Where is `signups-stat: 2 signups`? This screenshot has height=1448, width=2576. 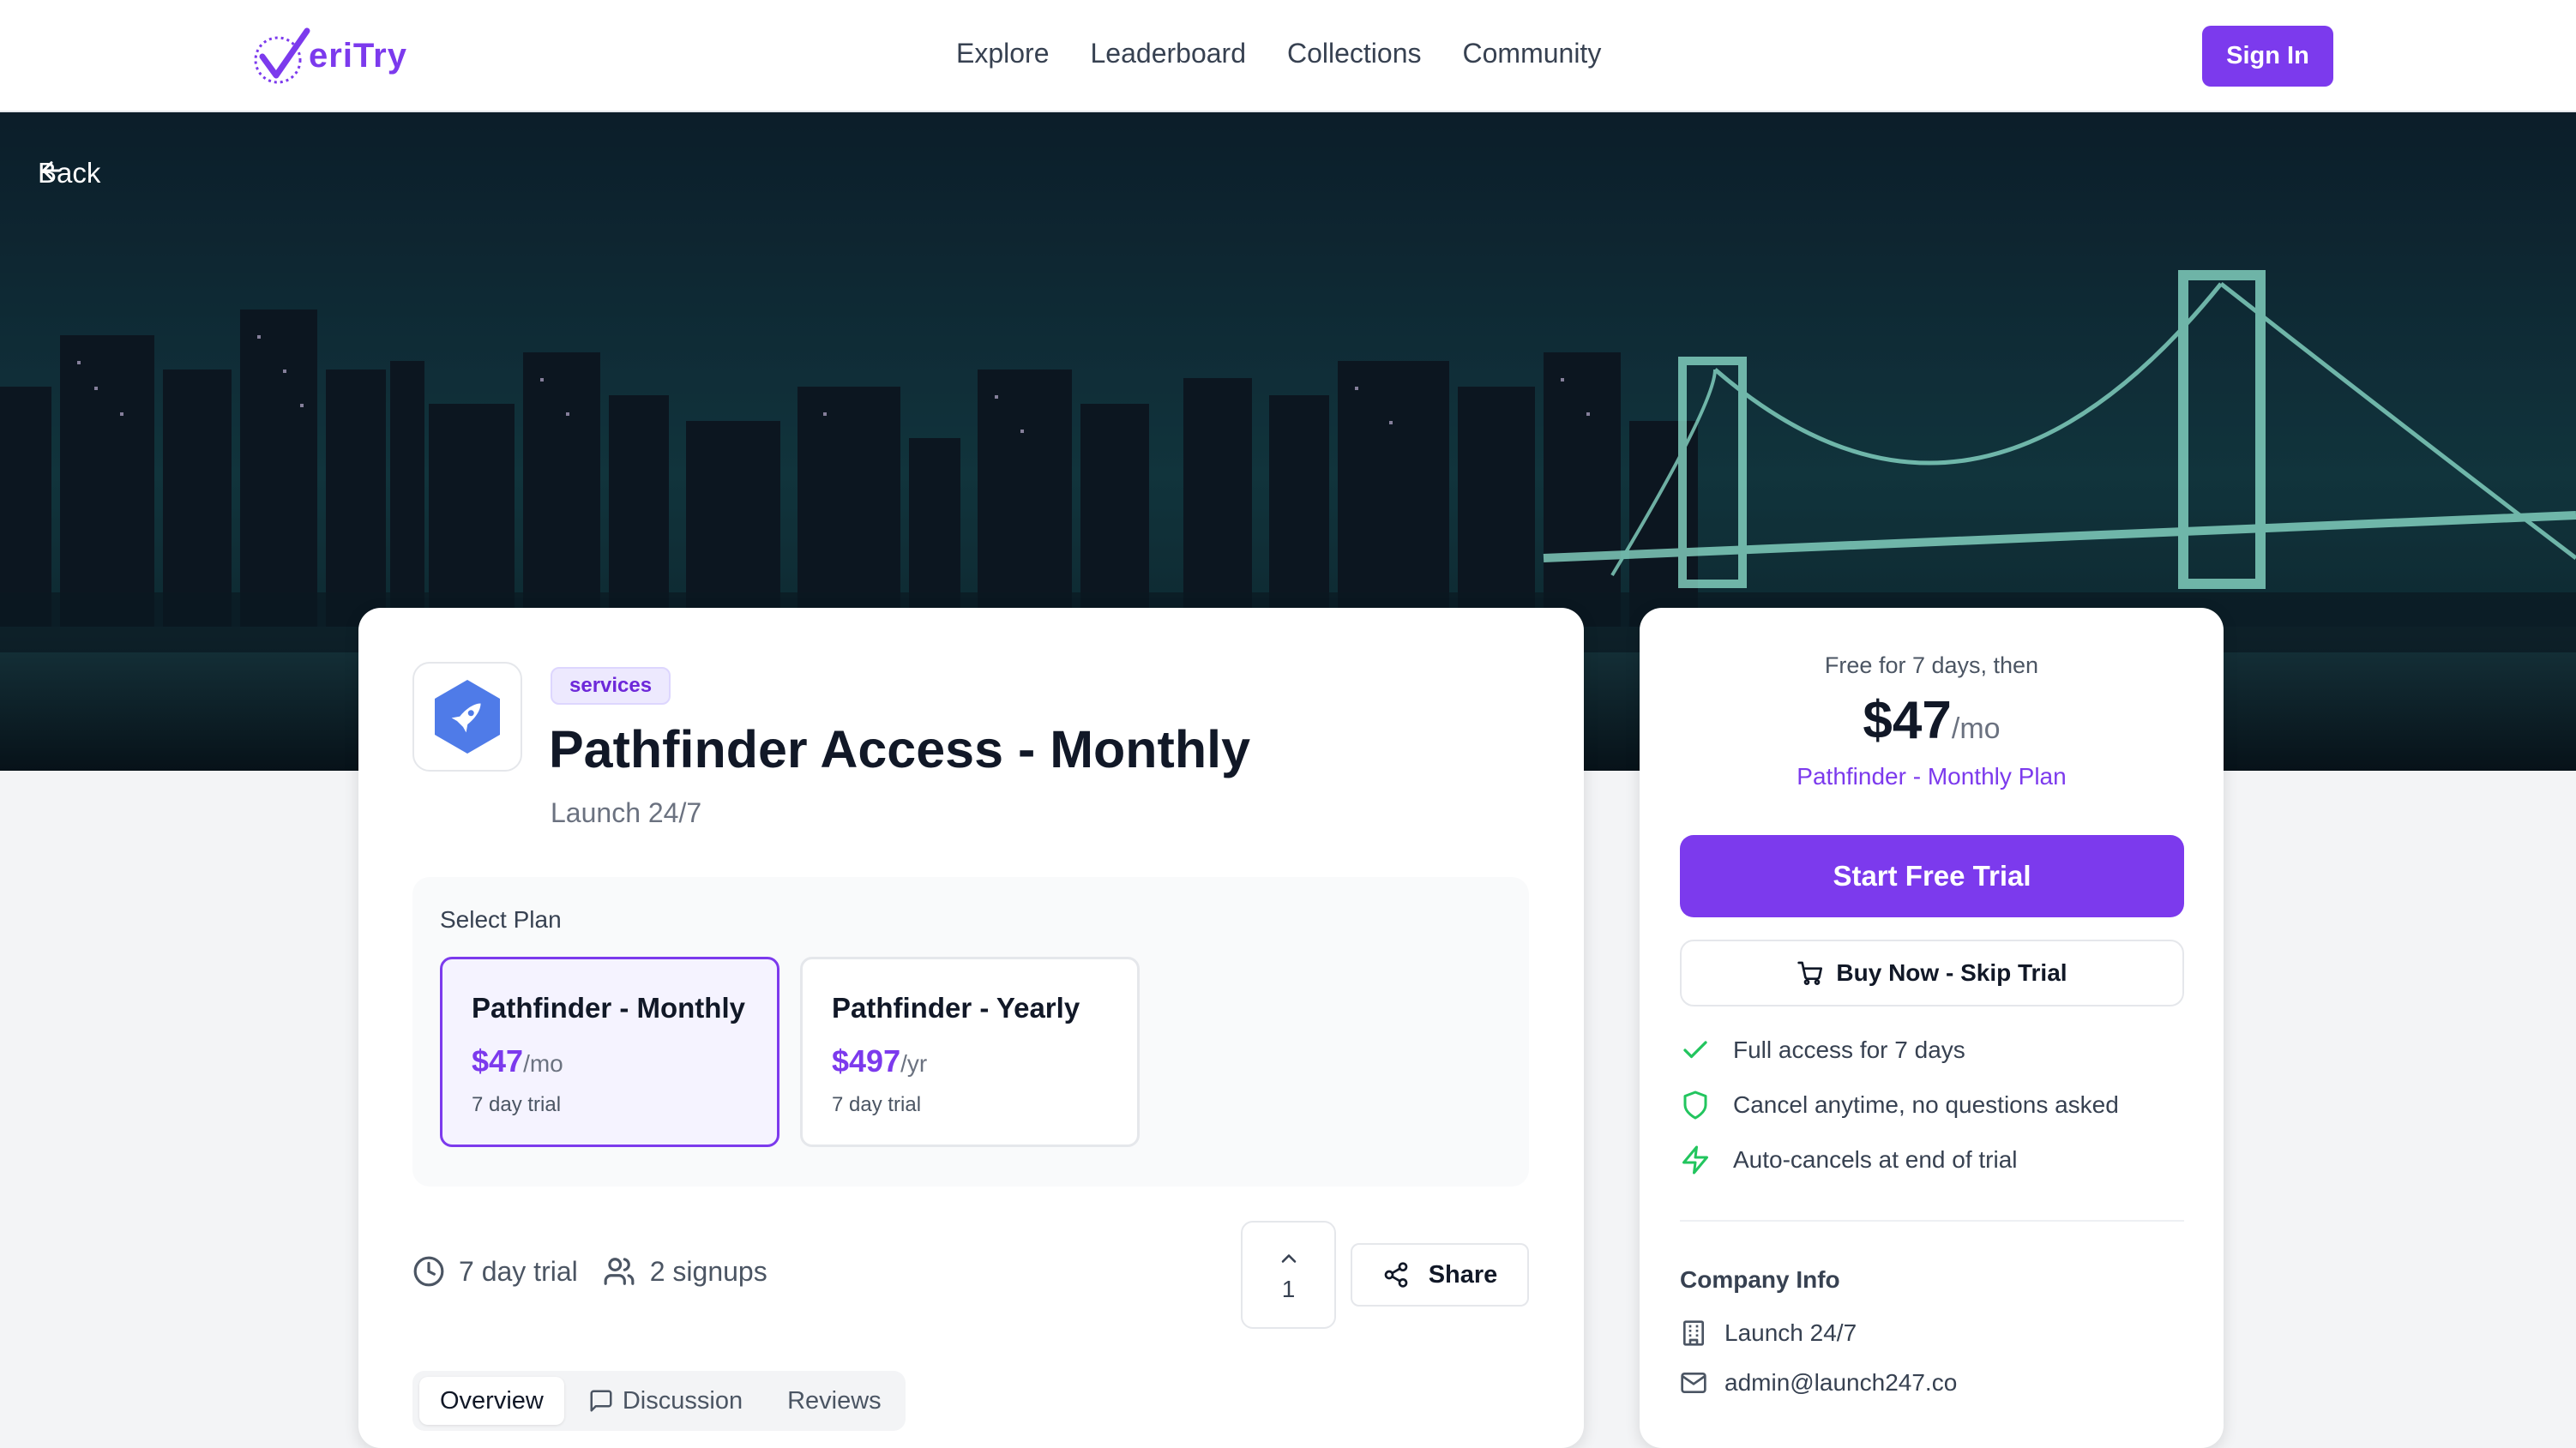
signups-stat: 2 signups is located at coordinates (684, 1271).